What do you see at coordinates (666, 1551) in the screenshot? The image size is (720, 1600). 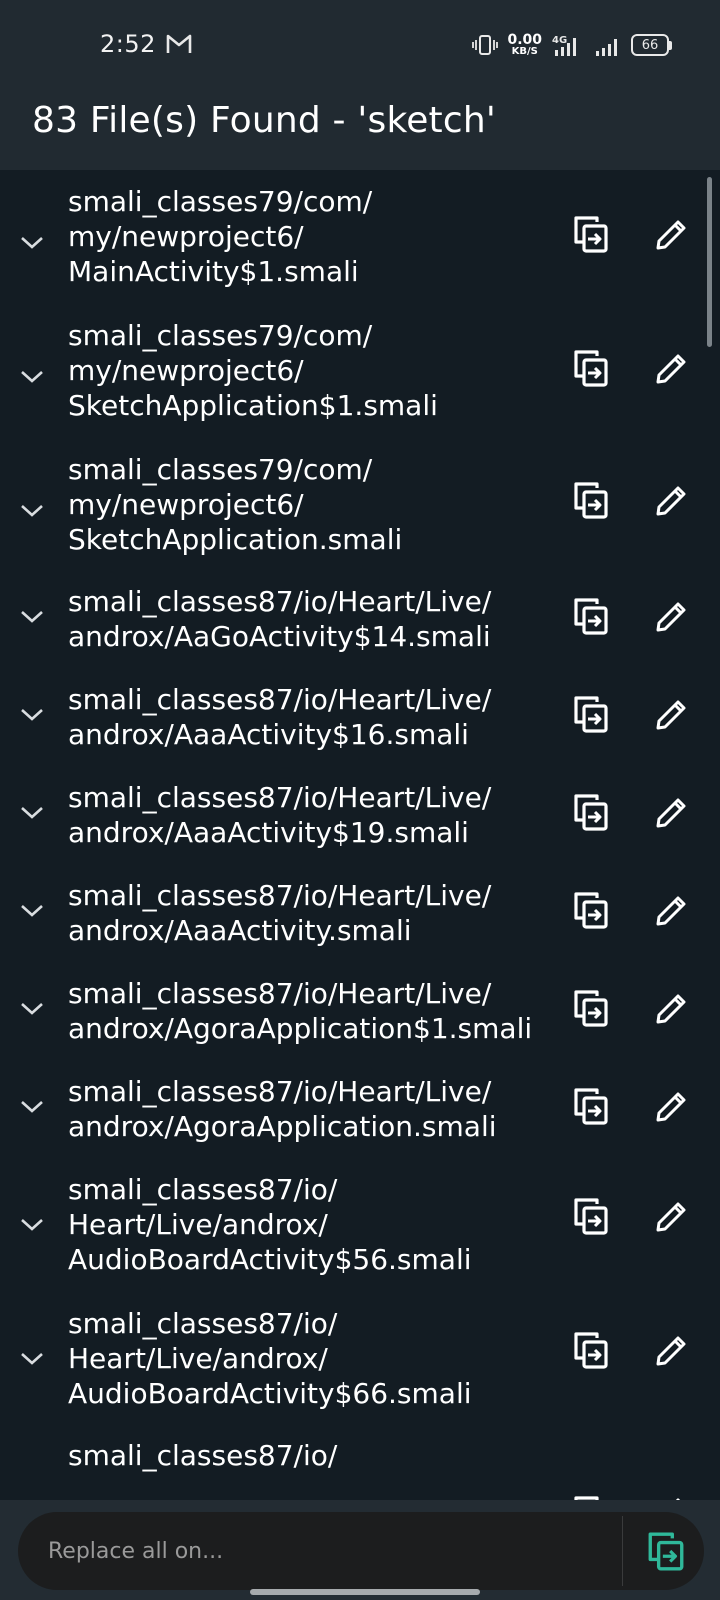 I see `replace-all-icon` at bounding box center [666, 1551].